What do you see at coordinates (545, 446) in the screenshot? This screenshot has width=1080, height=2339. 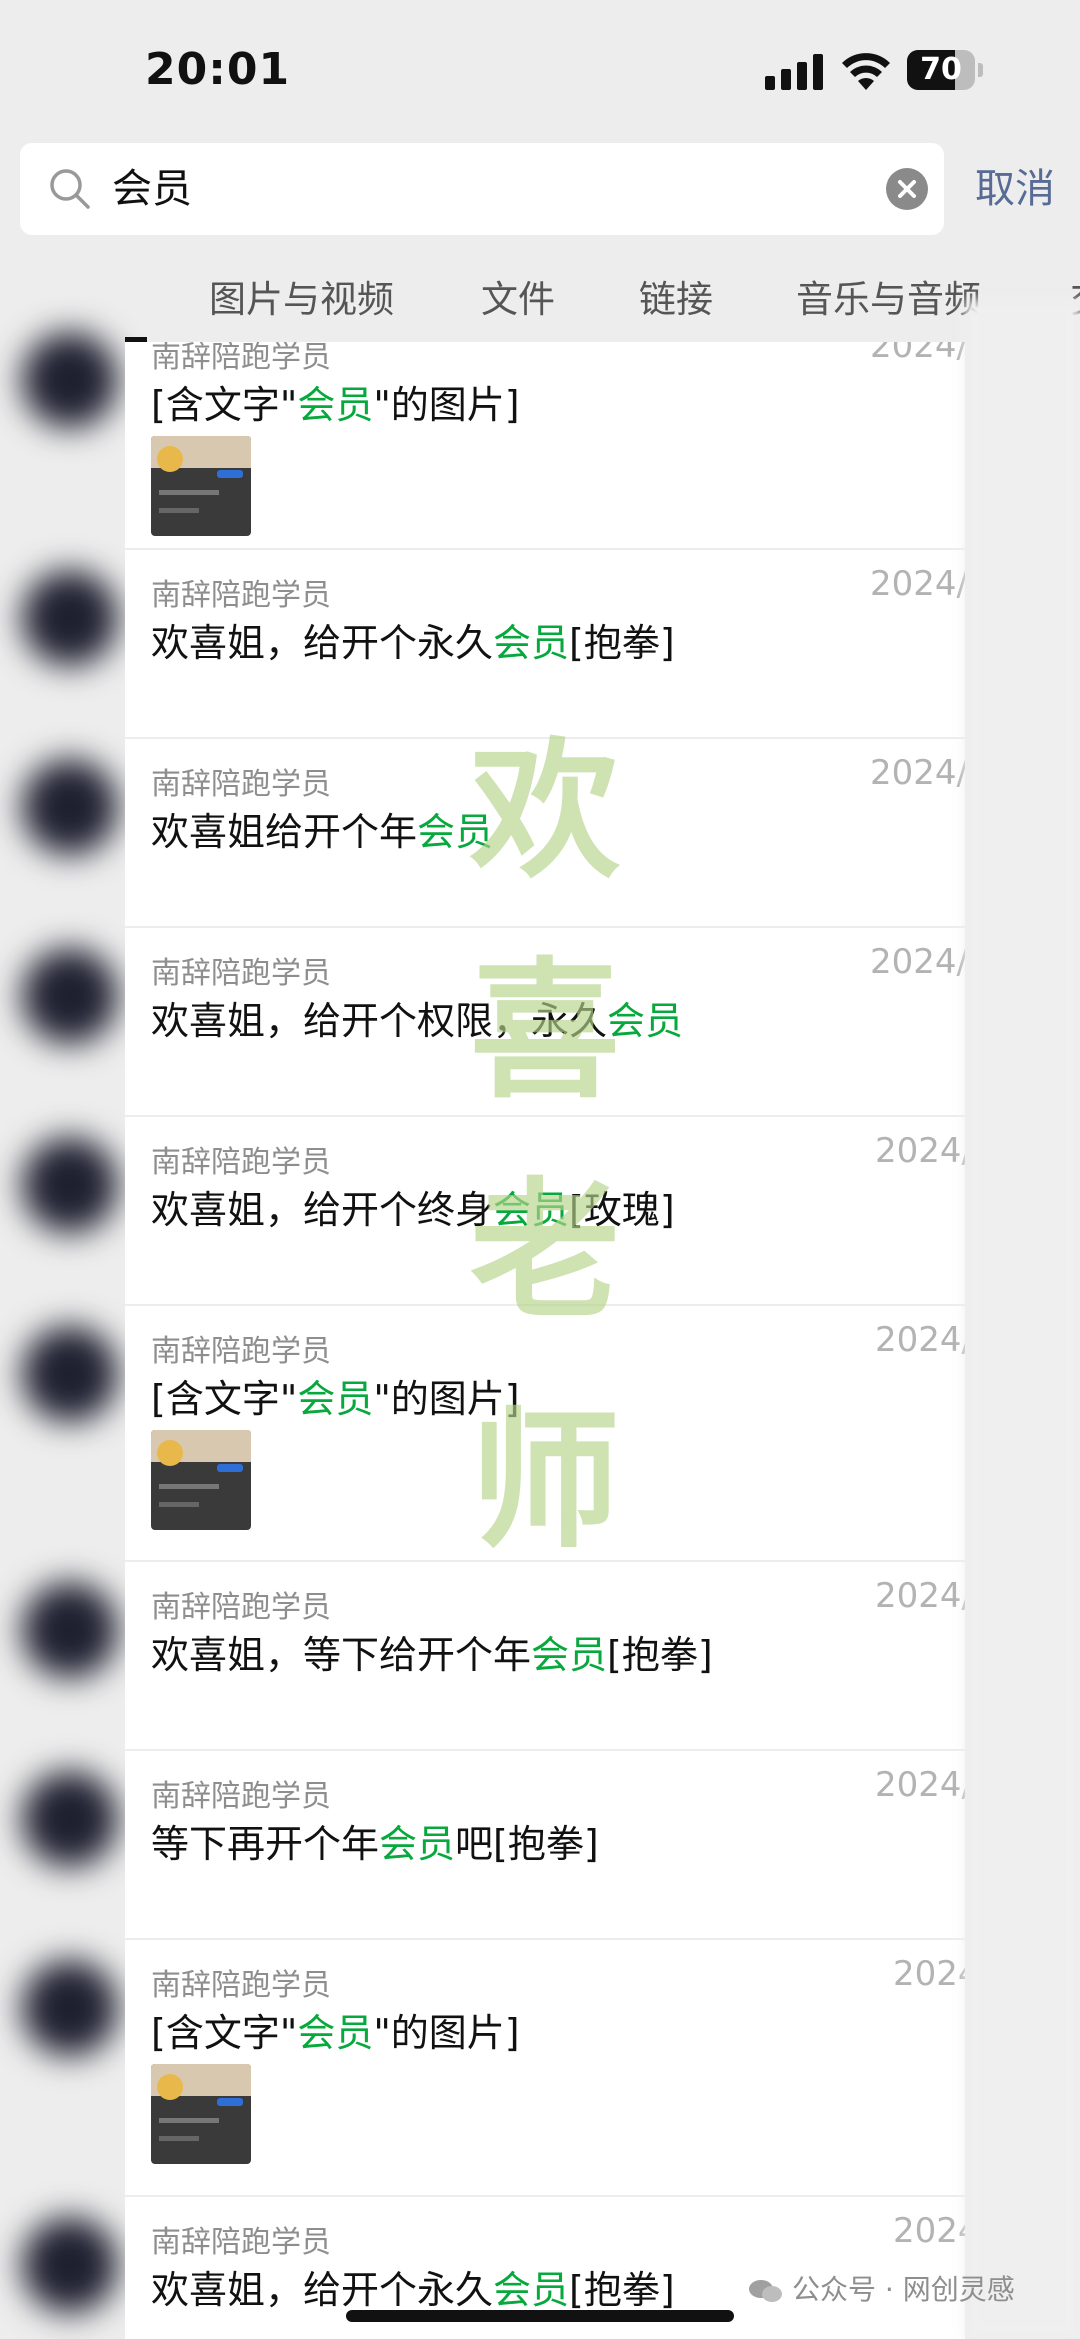 I see `result-row: 南辞陪跑学员 2024/ [含文字"会员"的图片]` at bounding box center [545, 446].